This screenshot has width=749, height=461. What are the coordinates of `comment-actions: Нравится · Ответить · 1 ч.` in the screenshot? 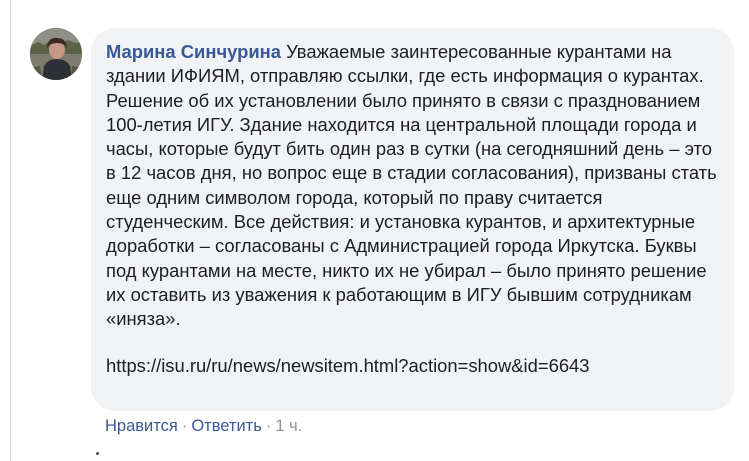 It's located at (203, 426).